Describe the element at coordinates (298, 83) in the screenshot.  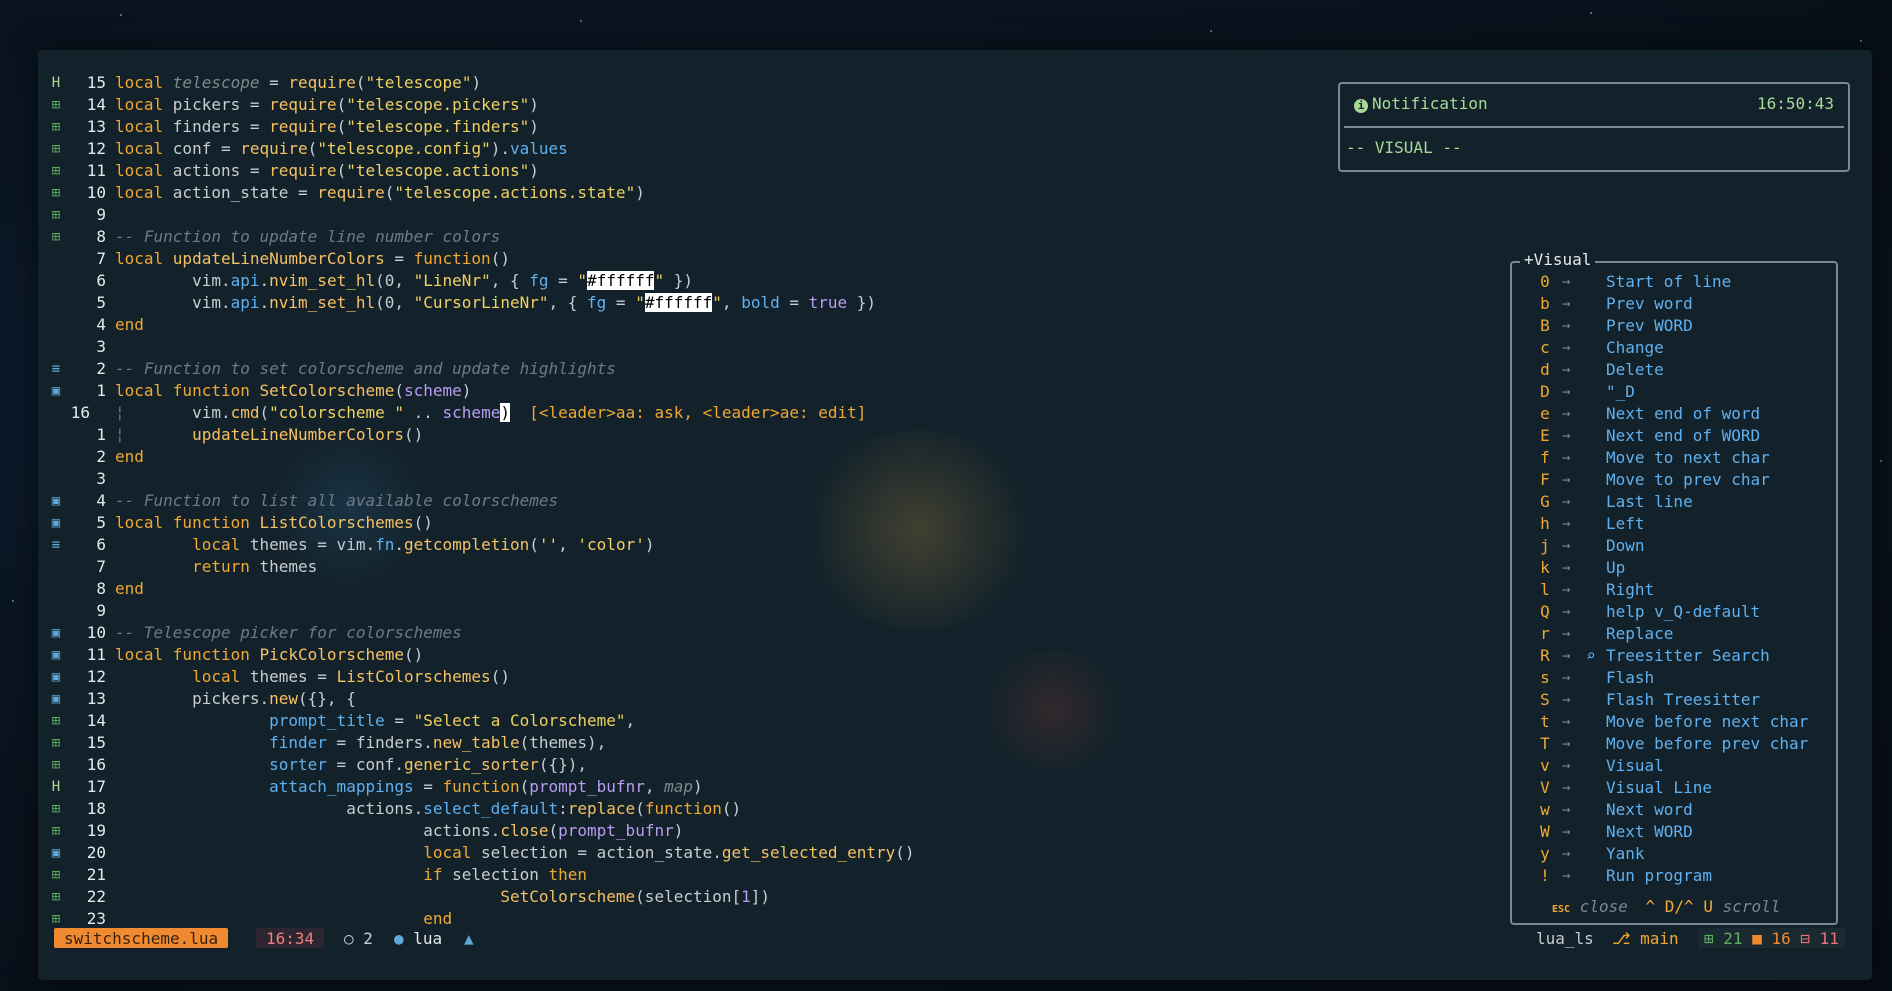
I see `line-text: local telescope = require("telescope")` at that location.